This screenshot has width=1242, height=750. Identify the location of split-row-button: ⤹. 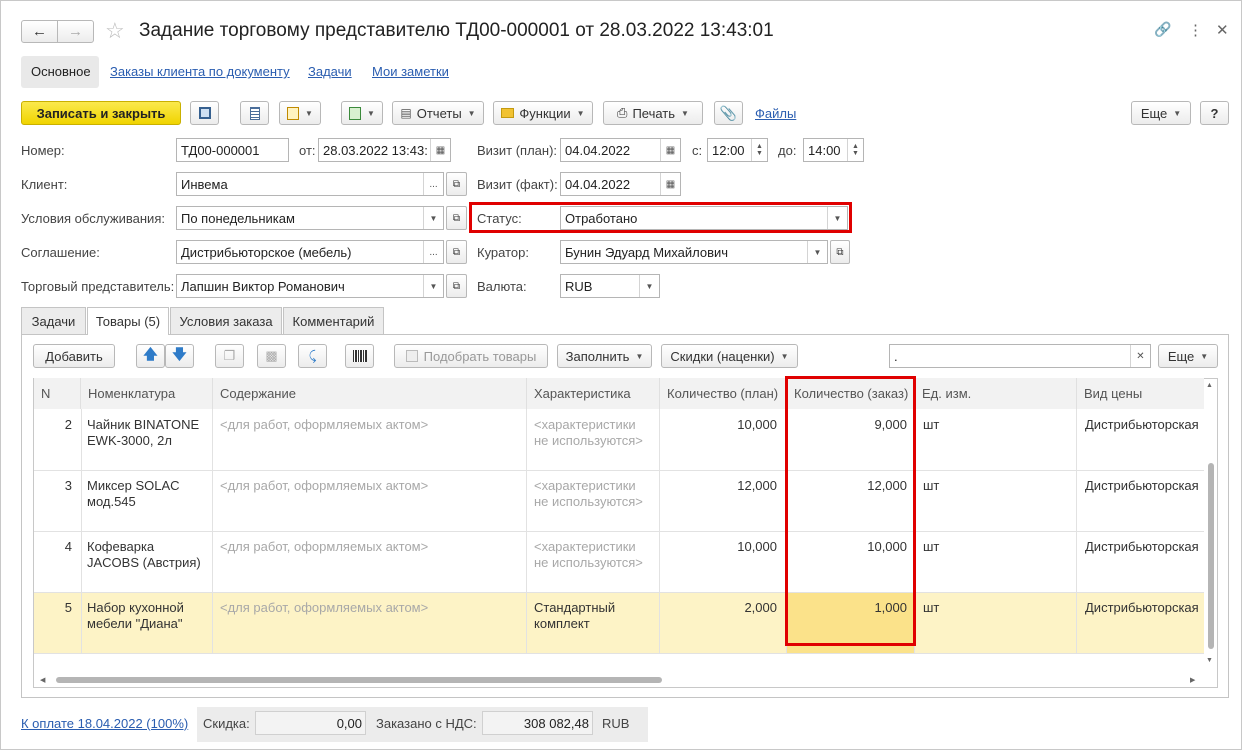
(312, 356).